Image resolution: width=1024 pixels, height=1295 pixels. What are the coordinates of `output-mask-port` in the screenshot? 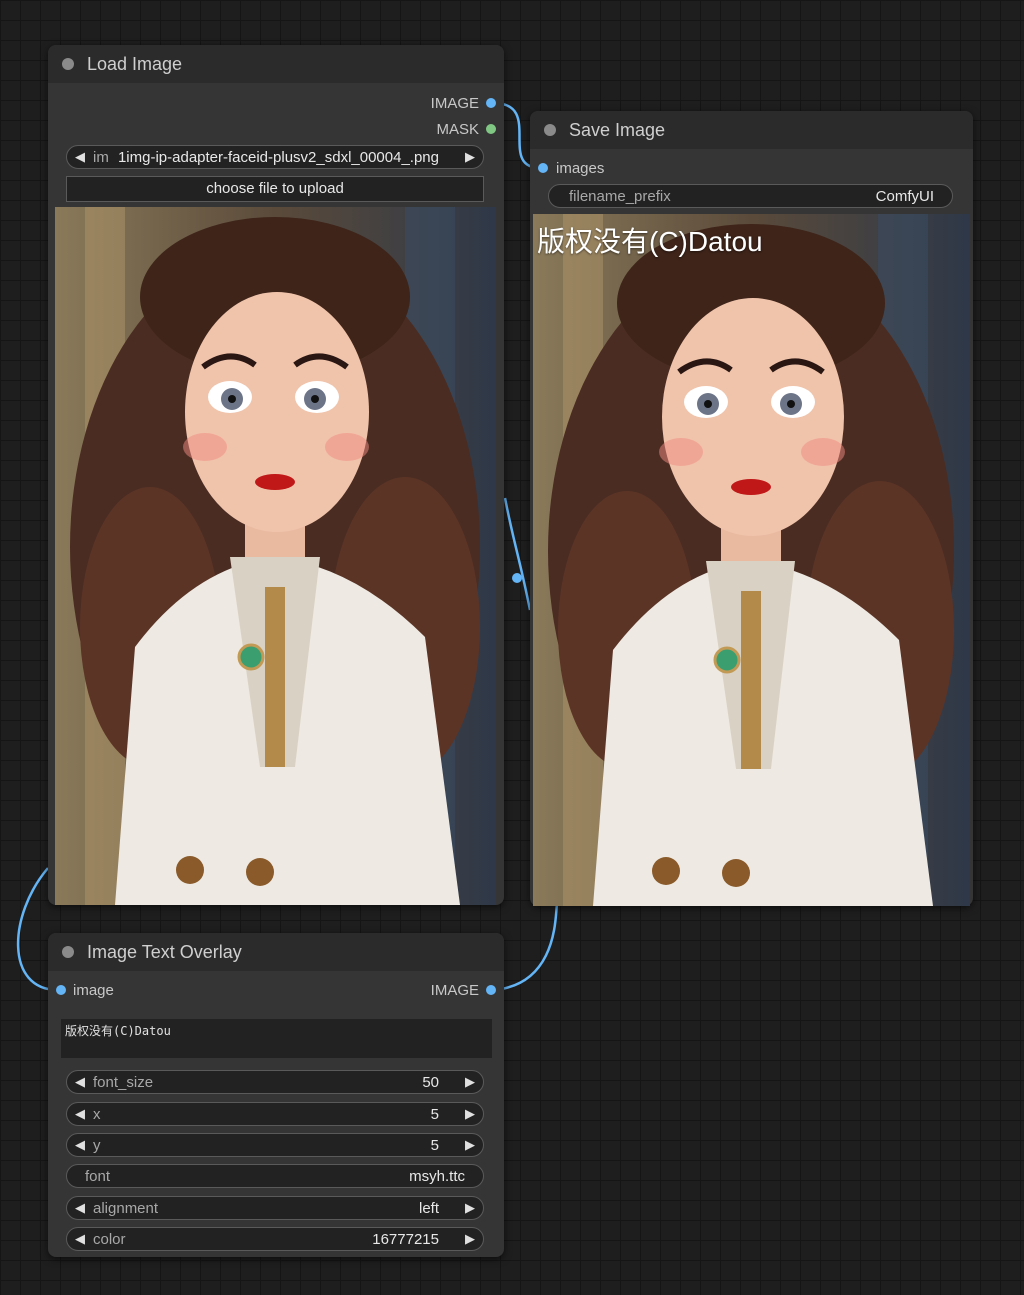 It's located at (491, 129).